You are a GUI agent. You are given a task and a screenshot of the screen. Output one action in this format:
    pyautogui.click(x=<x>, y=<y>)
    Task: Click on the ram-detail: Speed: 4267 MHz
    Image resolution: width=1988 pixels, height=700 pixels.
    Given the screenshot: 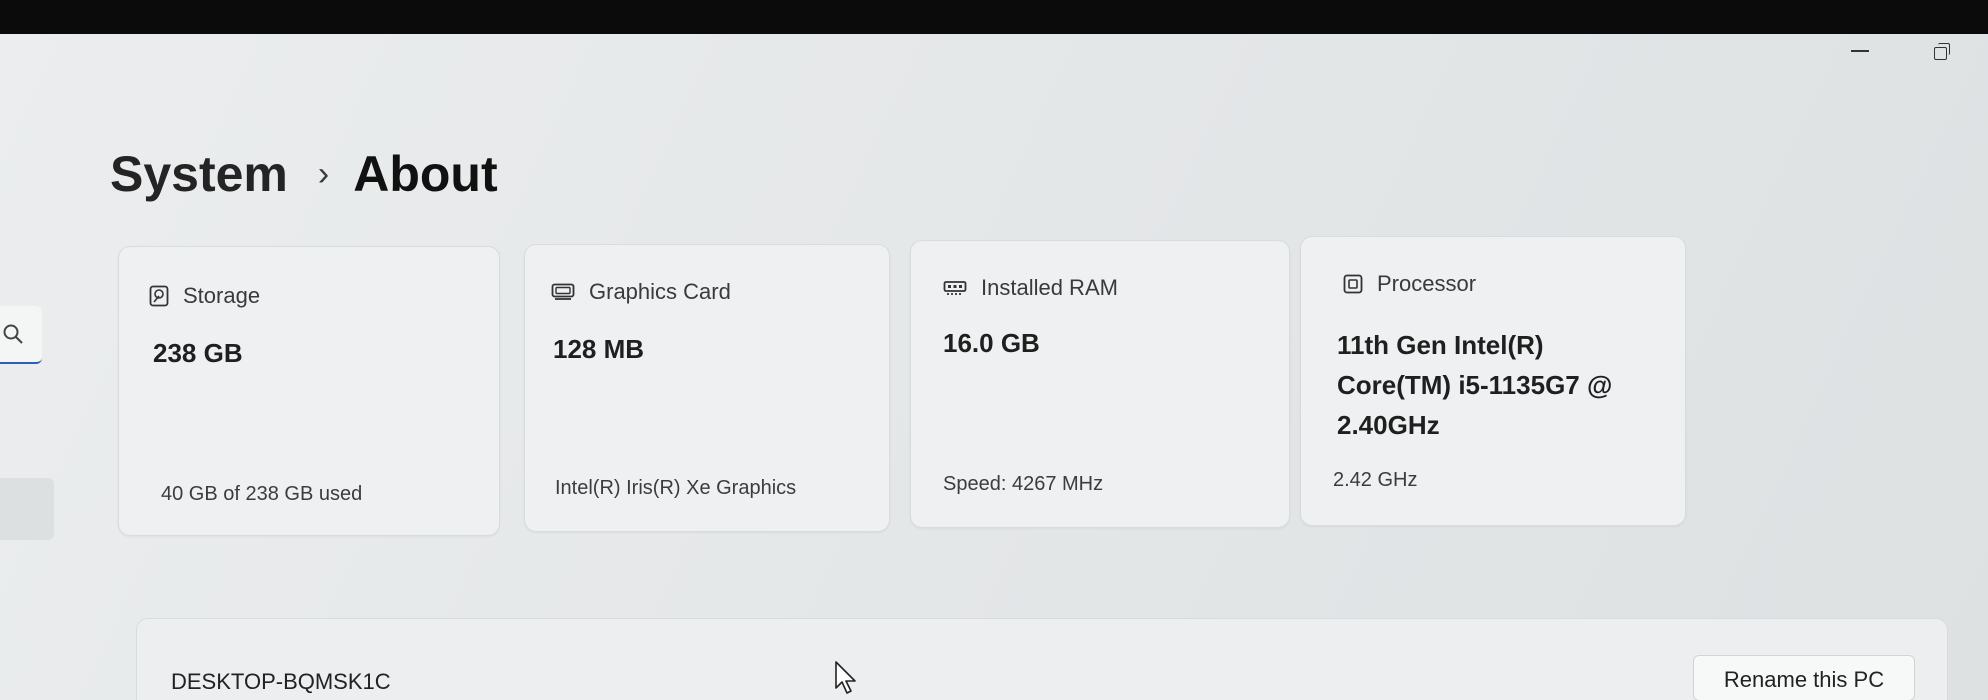 What is the action you would take?
    pyautogui.click(x=1023, y=484)
    